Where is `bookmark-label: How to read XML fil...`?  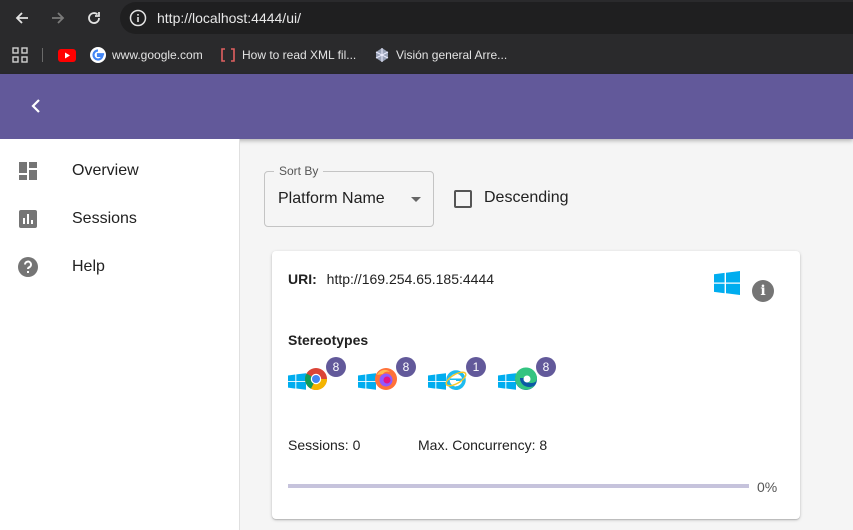 bookmark-label: How to read XML fil... is located at coordinates (299, 55).